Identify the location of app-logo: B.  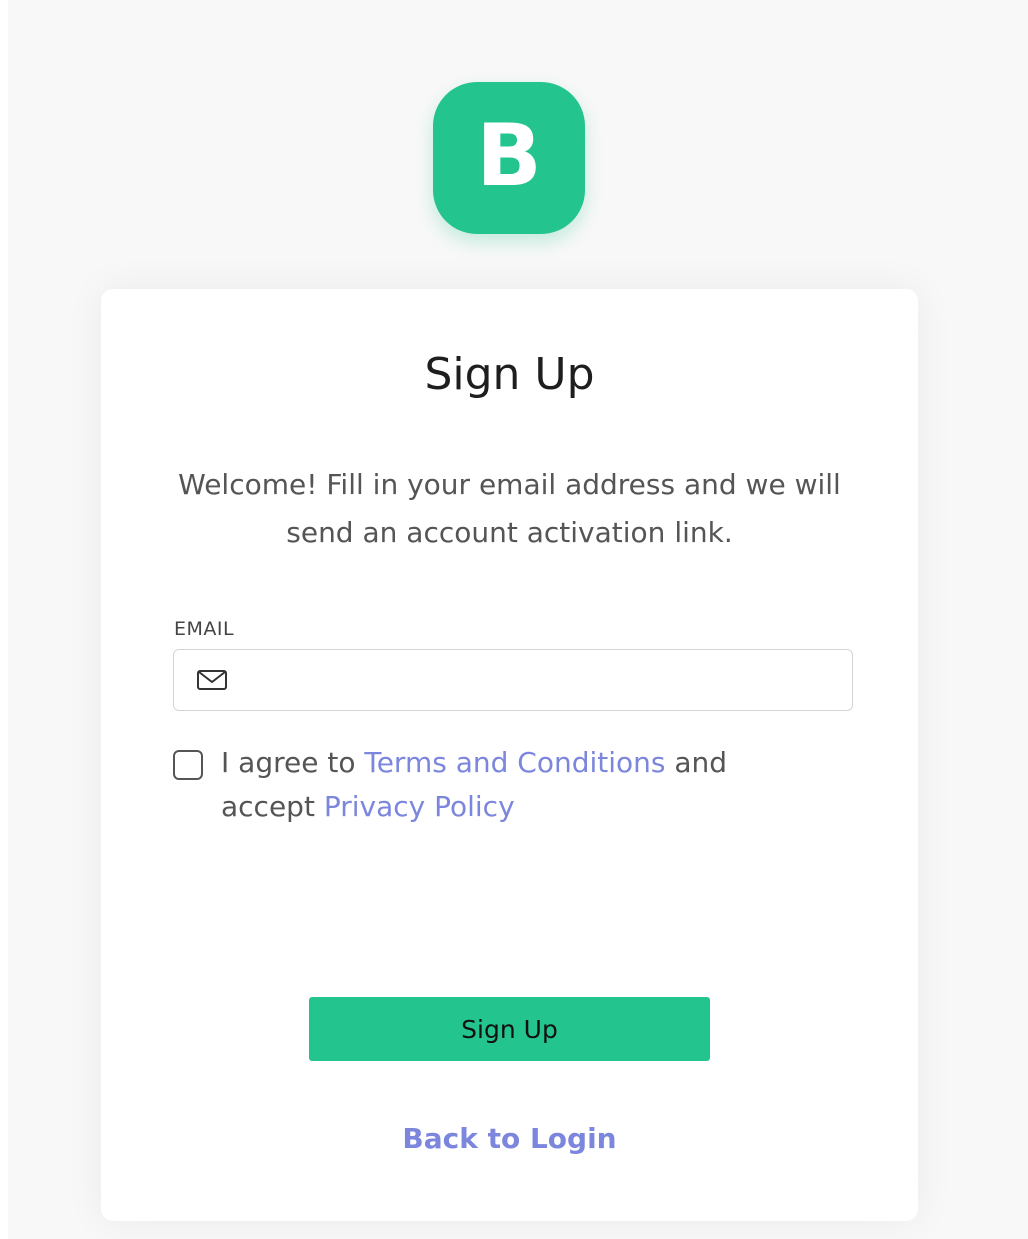
(509, 158).